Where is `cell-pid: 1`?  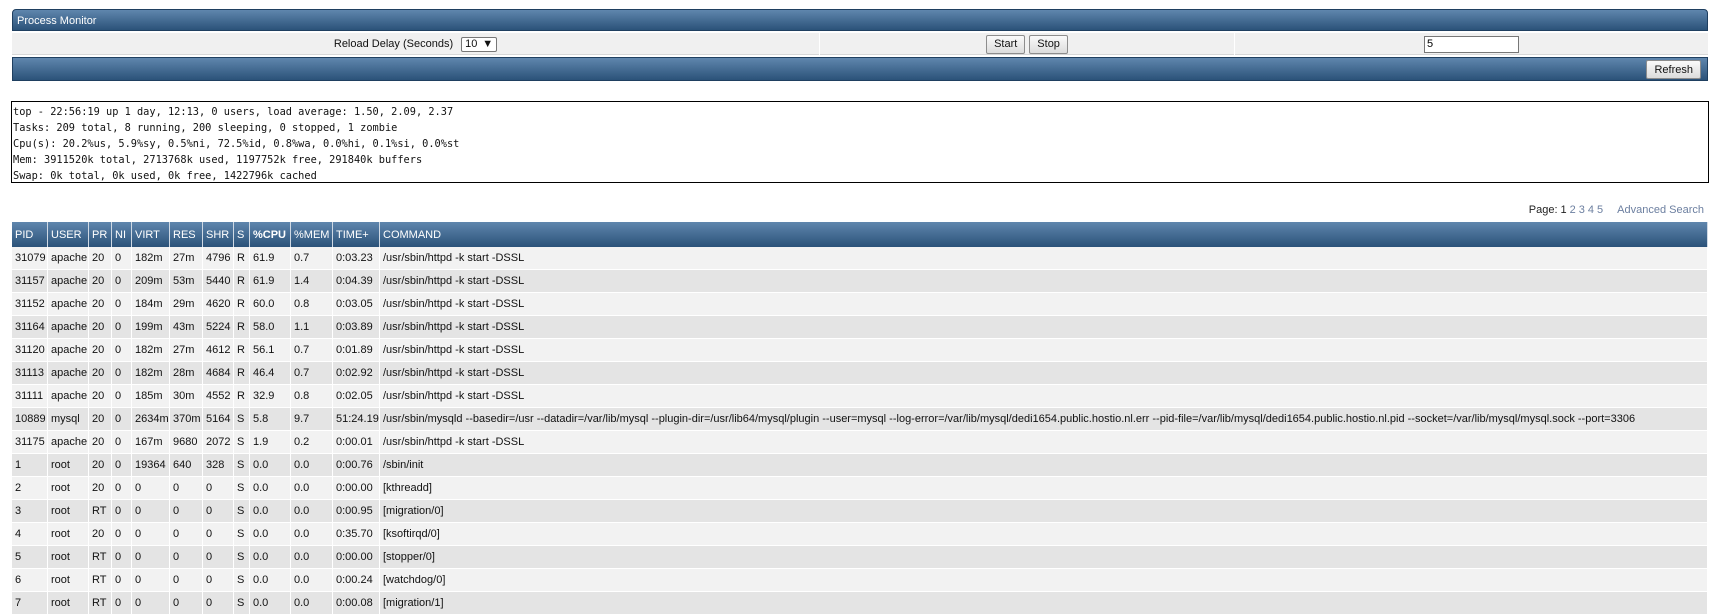
cell-pid: 1 is located at coordinates (30, 465).